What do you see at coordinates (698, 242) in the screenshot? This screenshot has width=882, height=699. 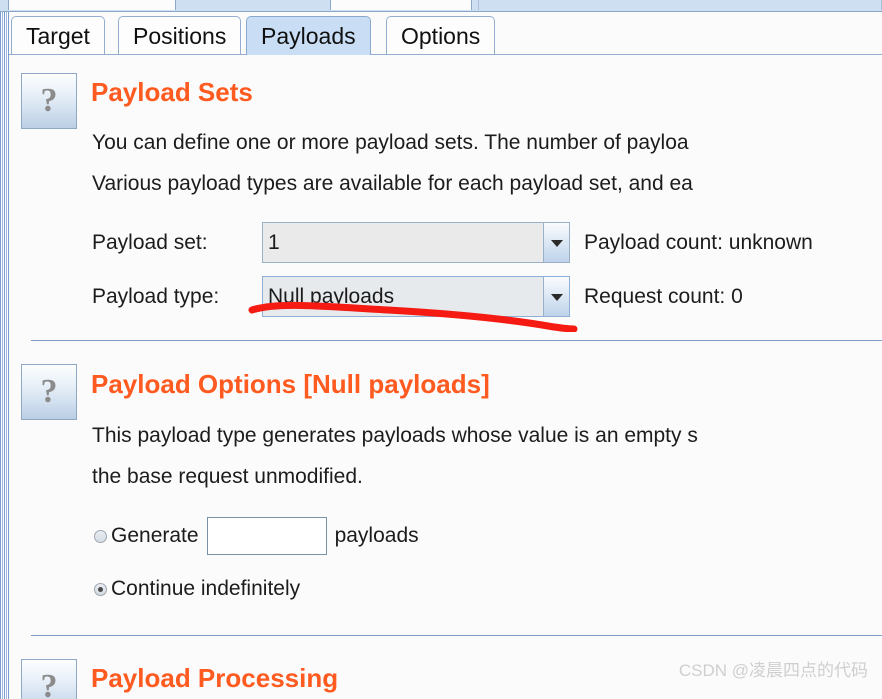 I see `payload-count-label: Payload count: unknown` at bounding box center [698, 242].